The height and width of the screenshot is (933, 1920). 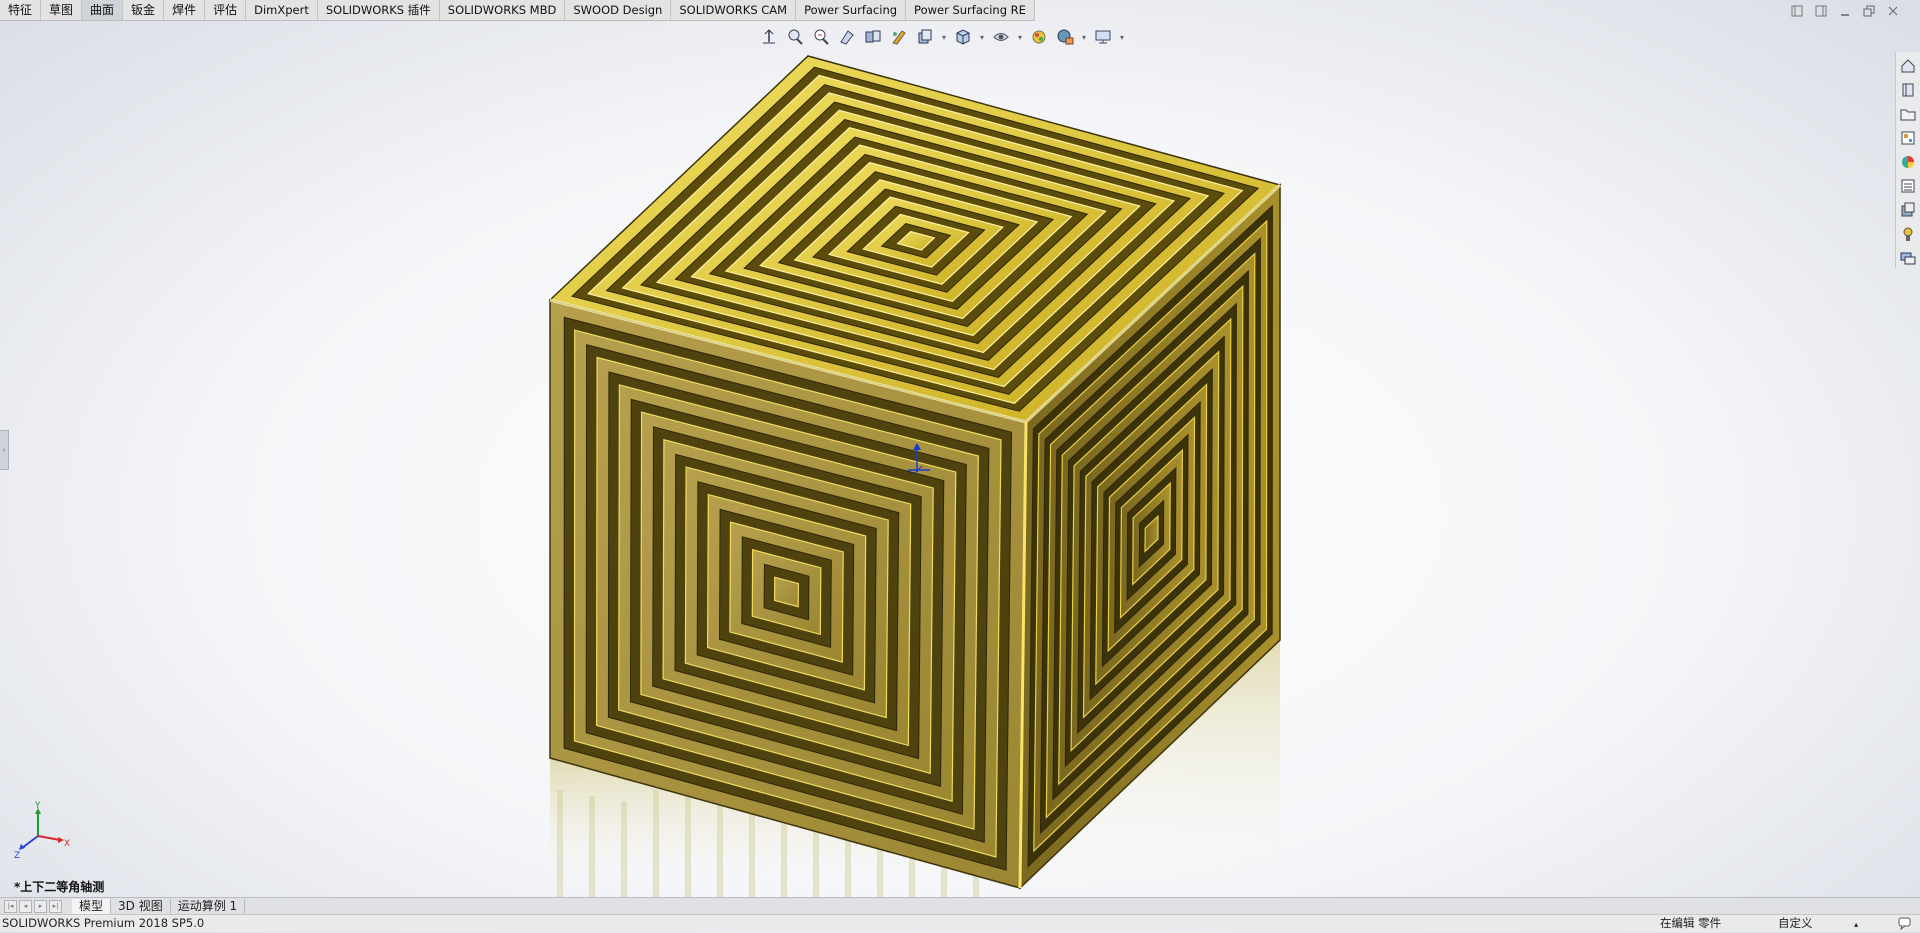 What do you see at coordinates (847, 37) in the screenshot?
I see `section-view-icon` at bounding box center [847, 37].